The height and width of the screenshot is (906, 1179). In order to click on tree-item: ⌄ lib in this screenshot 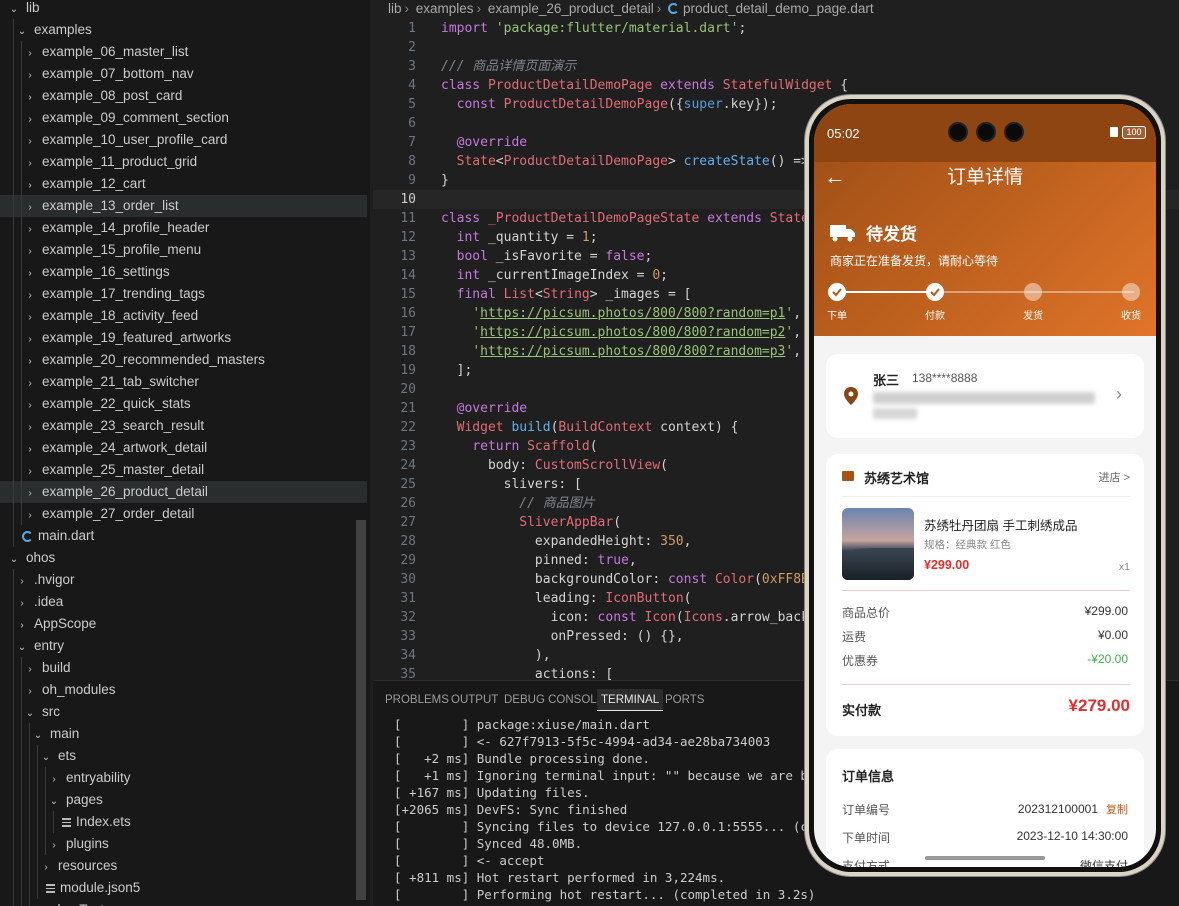, I will do `click(183, 9)`.